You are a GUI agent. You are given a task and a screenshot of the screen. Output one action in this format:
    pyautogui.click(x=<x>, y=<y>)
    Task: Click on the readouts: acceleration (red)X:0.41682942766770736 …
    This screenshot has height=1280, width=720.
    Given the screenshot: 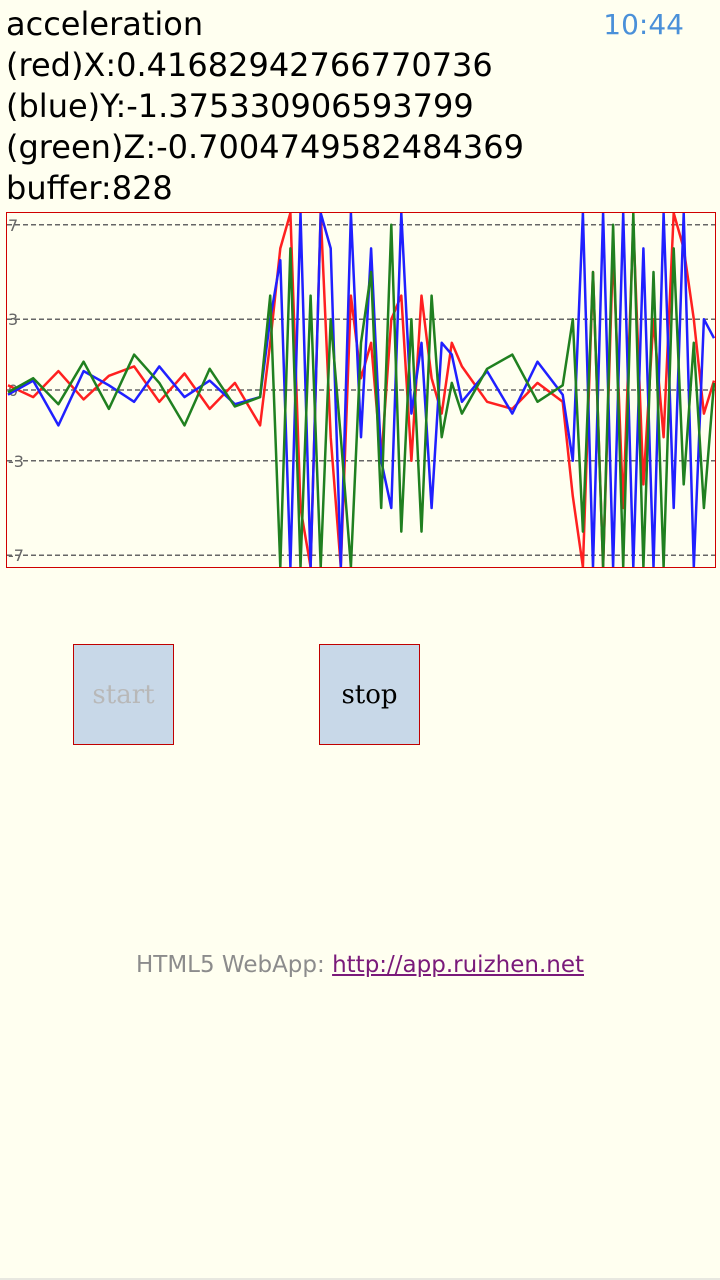 What is the action you would take?
    pyautogui.click(x=265, y=106)
    